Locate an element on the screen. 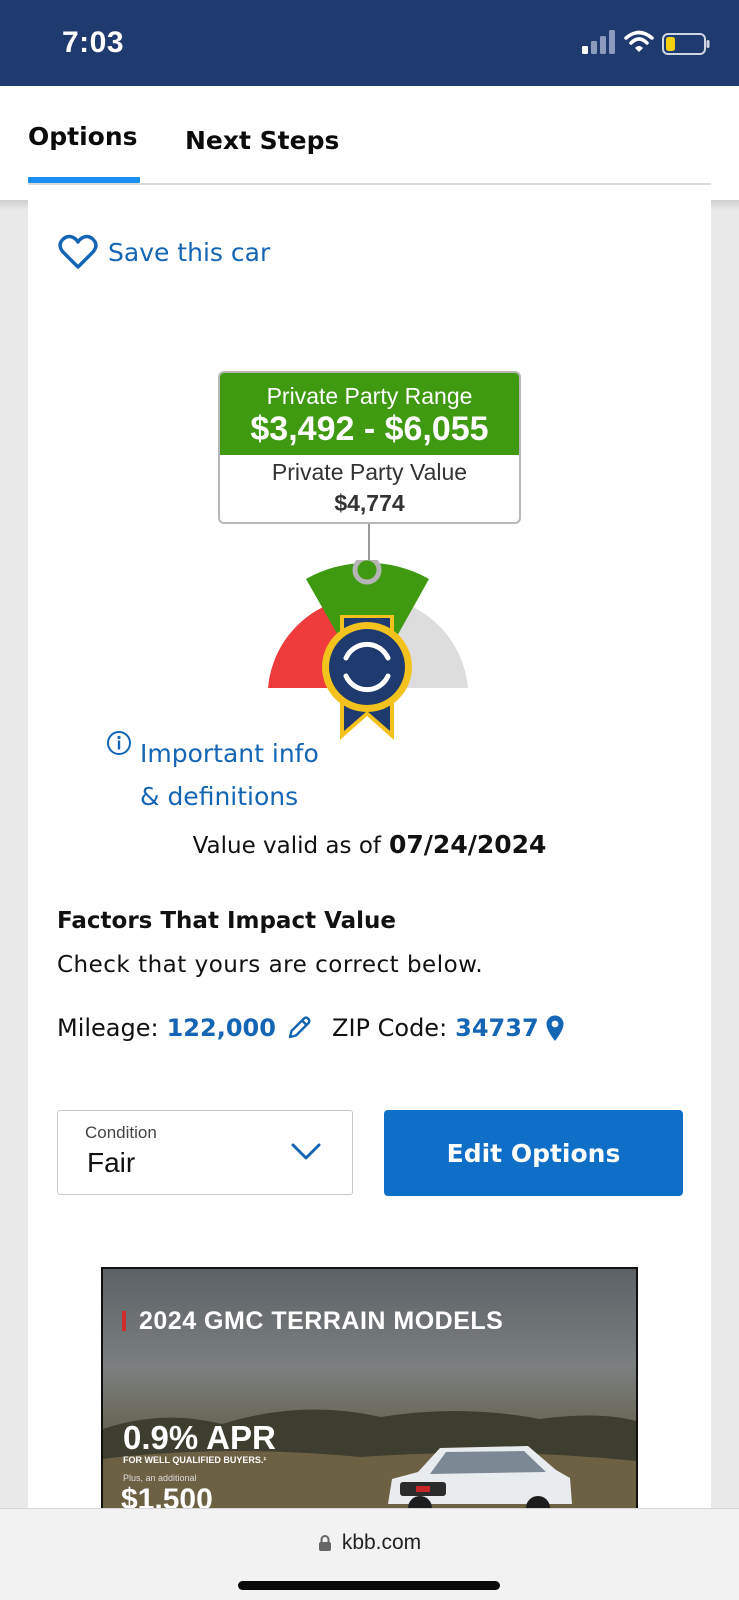  value-section: Private Party Value $4,774 is located at coordinates (369, 486).